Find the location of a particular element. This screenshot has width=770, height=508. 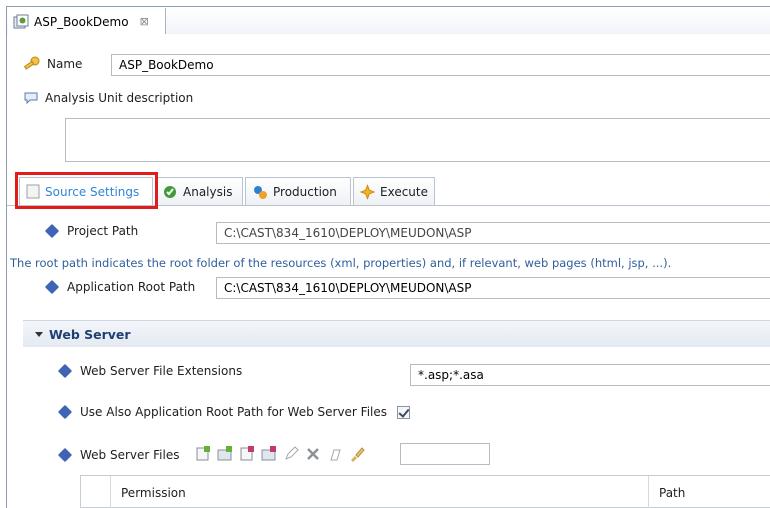

brush-icon is located at coordinates (357, 454).